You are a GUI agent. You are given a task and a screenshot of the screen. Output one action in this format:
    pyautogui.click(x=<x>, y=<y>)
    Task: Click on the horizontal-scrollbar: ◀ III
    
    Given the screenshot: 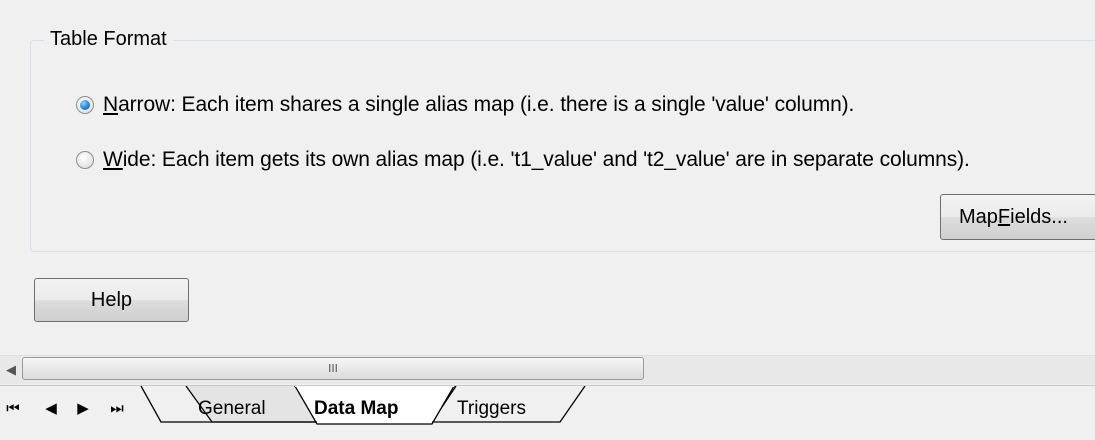 What is the action you would take?
    pyautogui.click(x=547, y=369)
    